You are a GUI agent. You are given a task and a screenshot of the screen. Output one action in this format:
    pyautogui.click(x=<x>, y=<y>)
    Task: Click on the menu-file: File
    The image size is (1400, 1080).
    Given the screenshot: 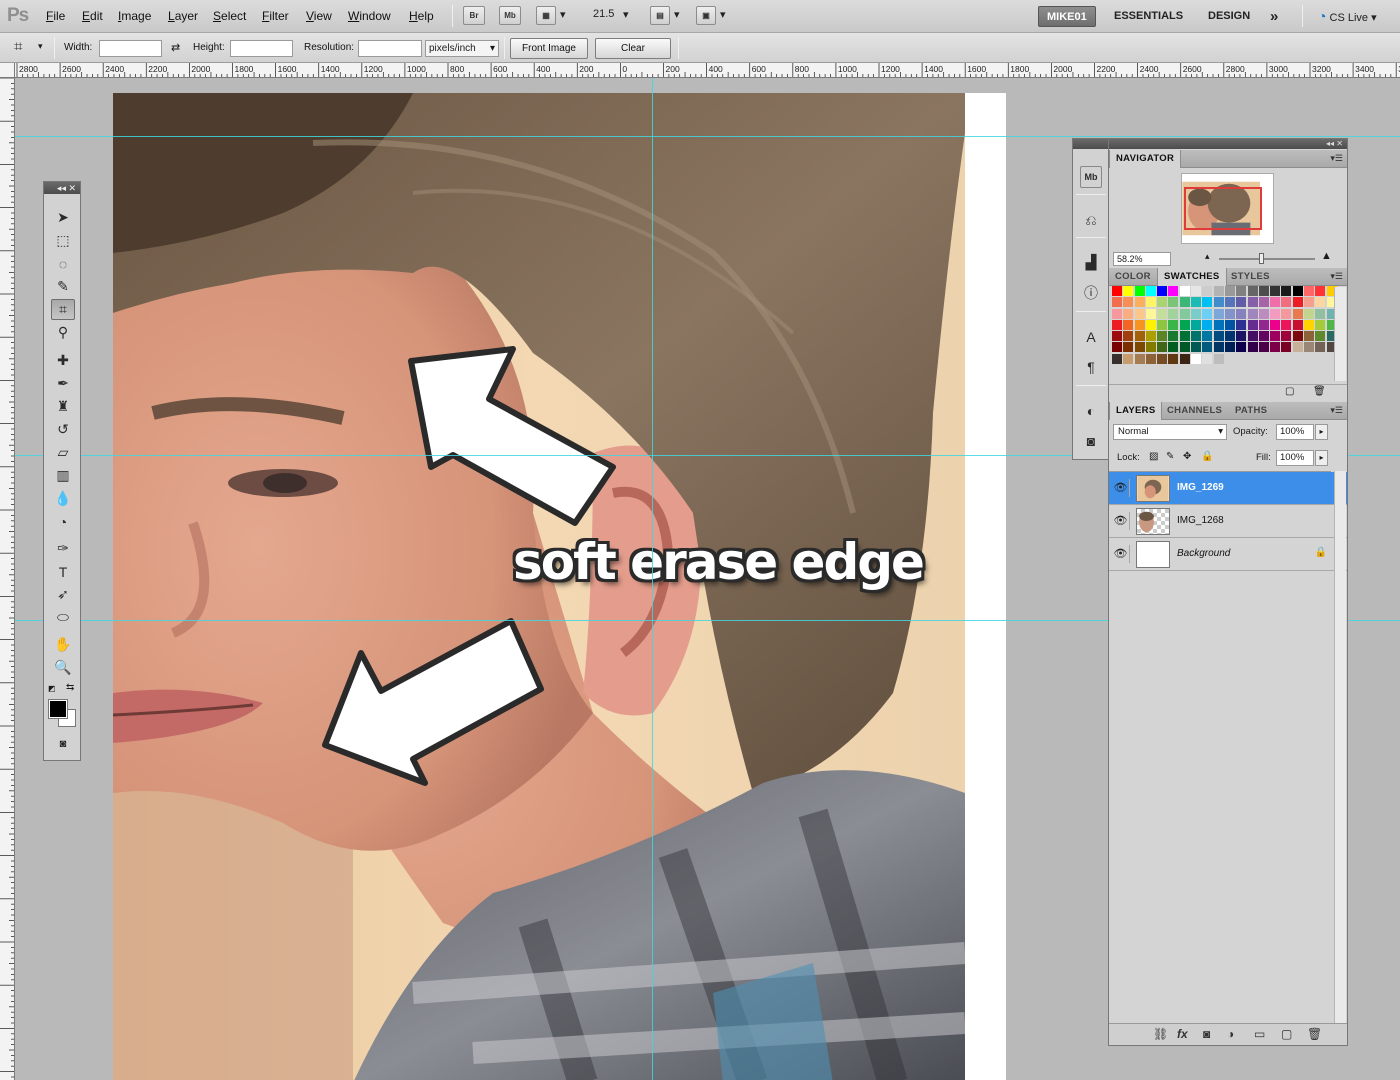 What is the action you would take?
    pyautogui.click(x=55, y=16)
    